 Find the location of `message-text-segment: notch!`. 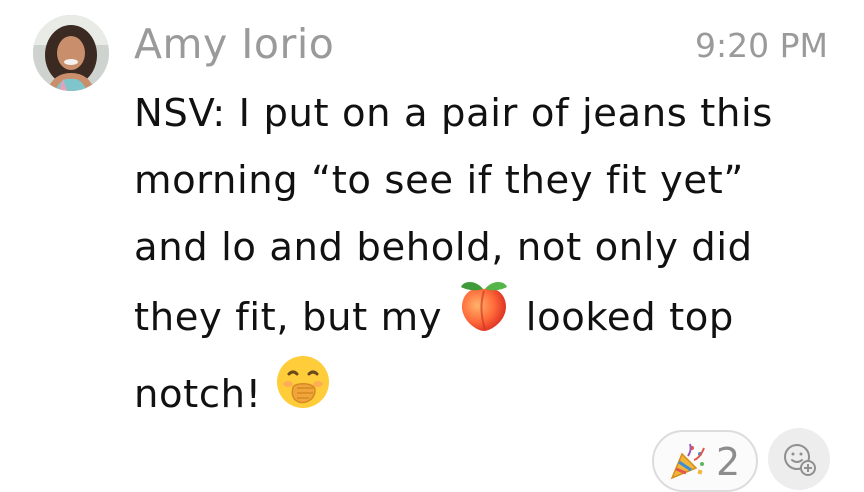

message-text-segment: notch! is located at coordinates (198, 394).